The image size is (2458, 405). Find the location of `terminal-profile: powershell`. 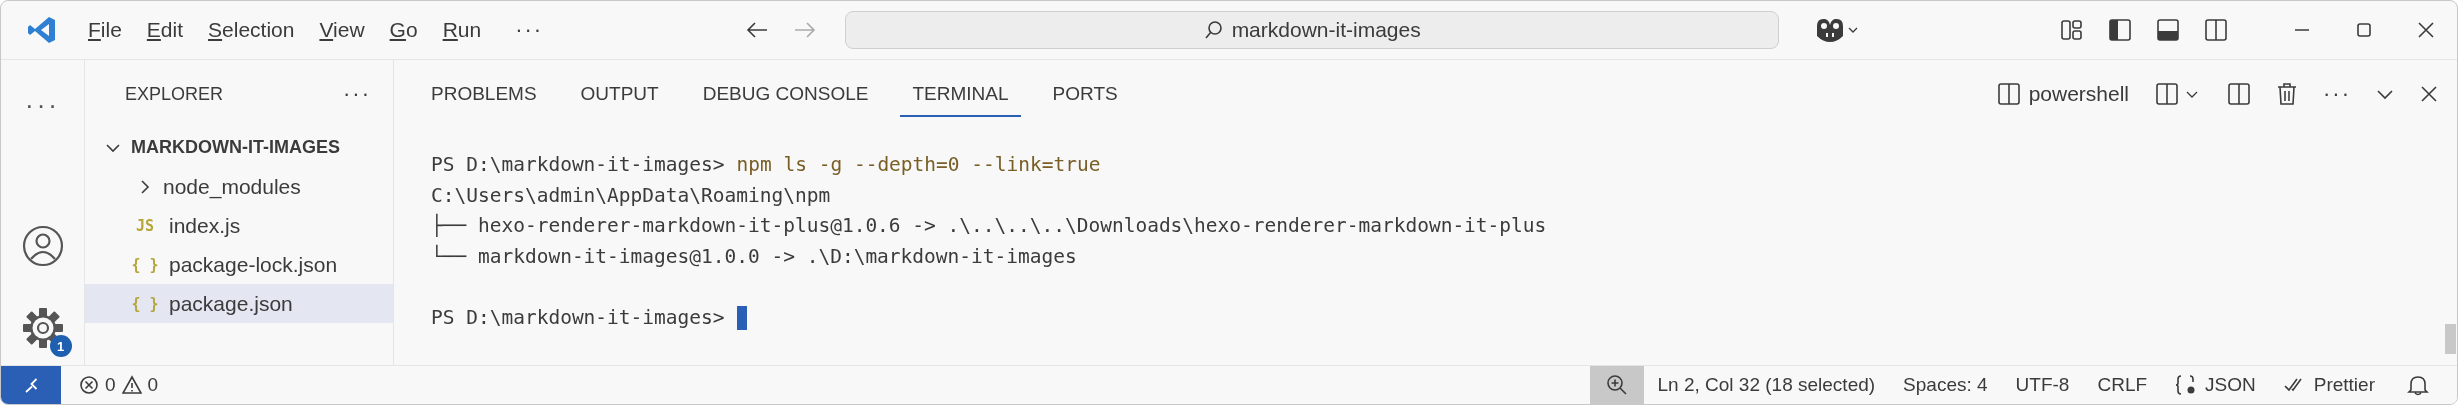

terminal-profile: powershell is located at coordinates (2062, 94).